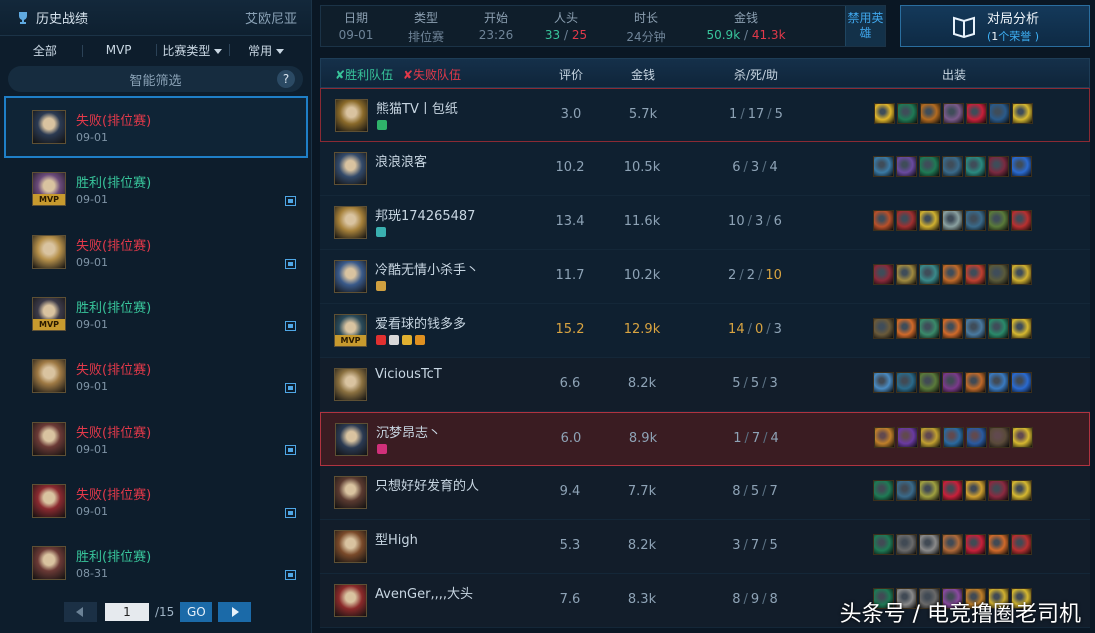 This screenshot has width=1095, height=633. What do you see at coordinates (420, 322) in the screenshot?
I see `summoner-name: 爱看球的钱多多` at bounding box center [420, 322].